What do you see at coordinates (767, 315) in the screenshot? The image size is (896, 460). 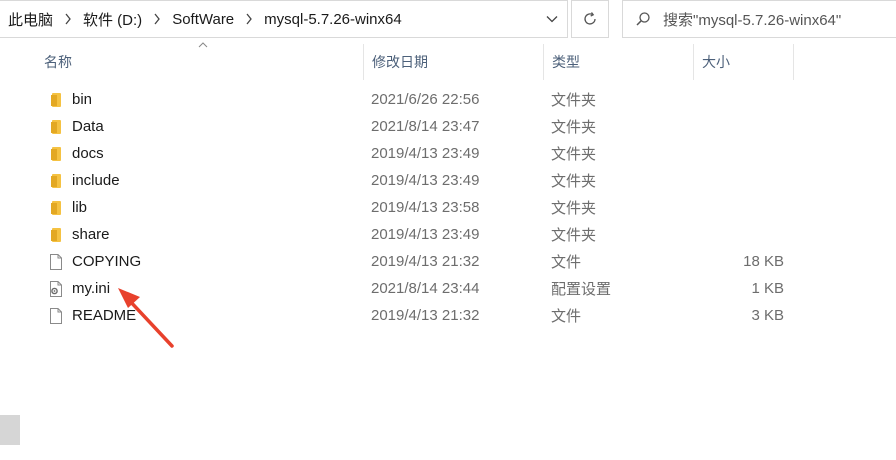 I see `file-size: 3 KB` at bounding box center [767, 315].